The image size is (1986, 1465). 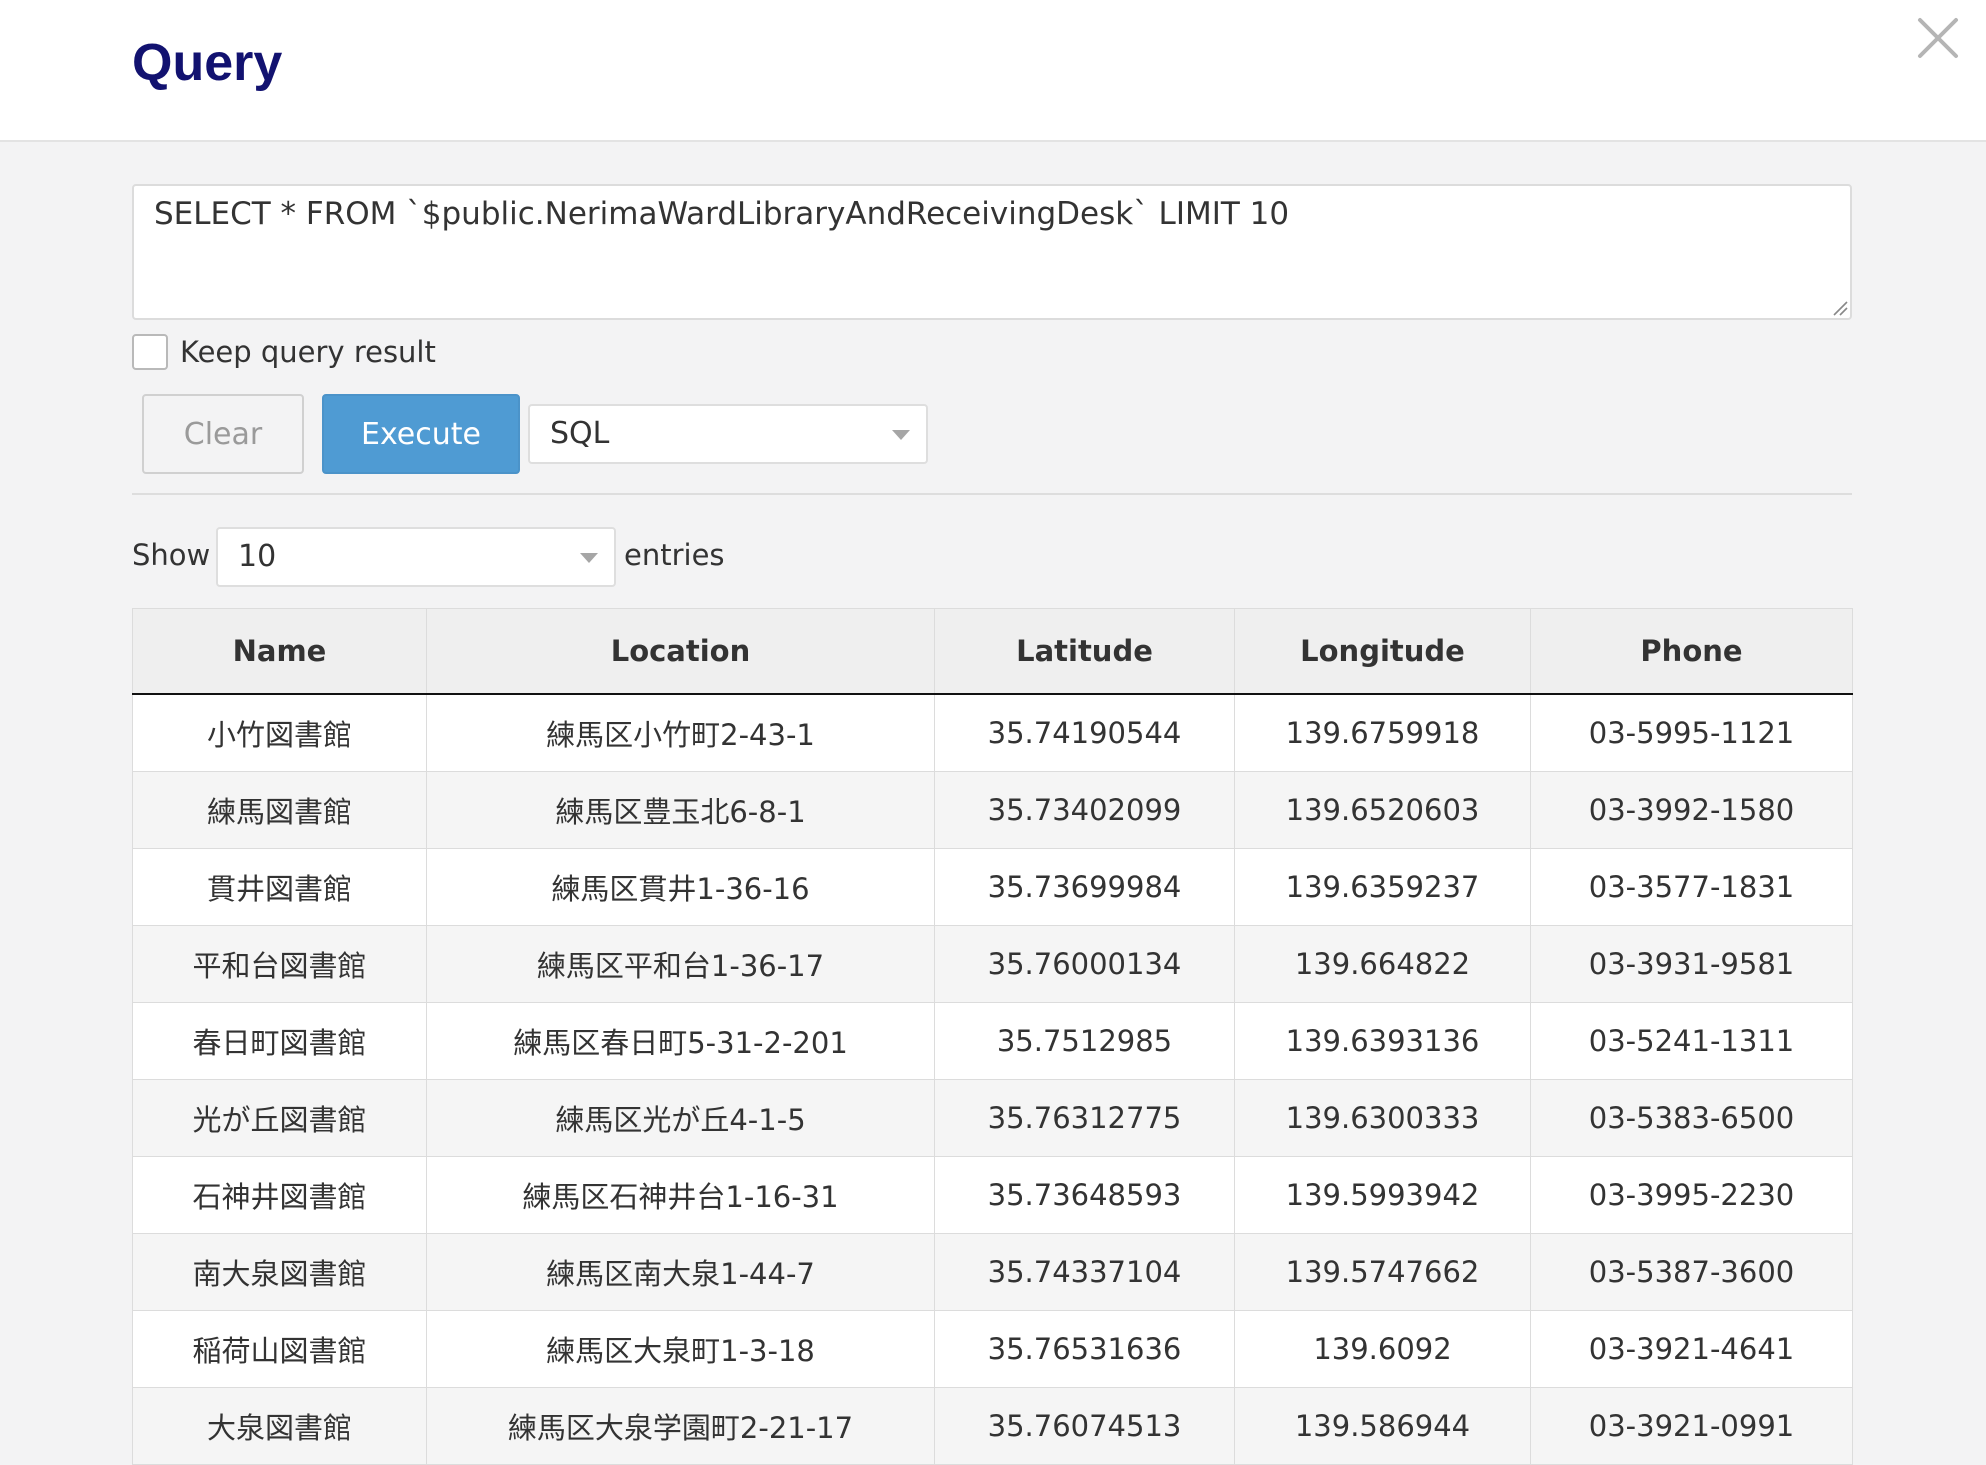 What do you see at coordinates (279, 964) in the screenshot?
I see `cell-name: 平和台図書館` at bounding box center [279, 964].